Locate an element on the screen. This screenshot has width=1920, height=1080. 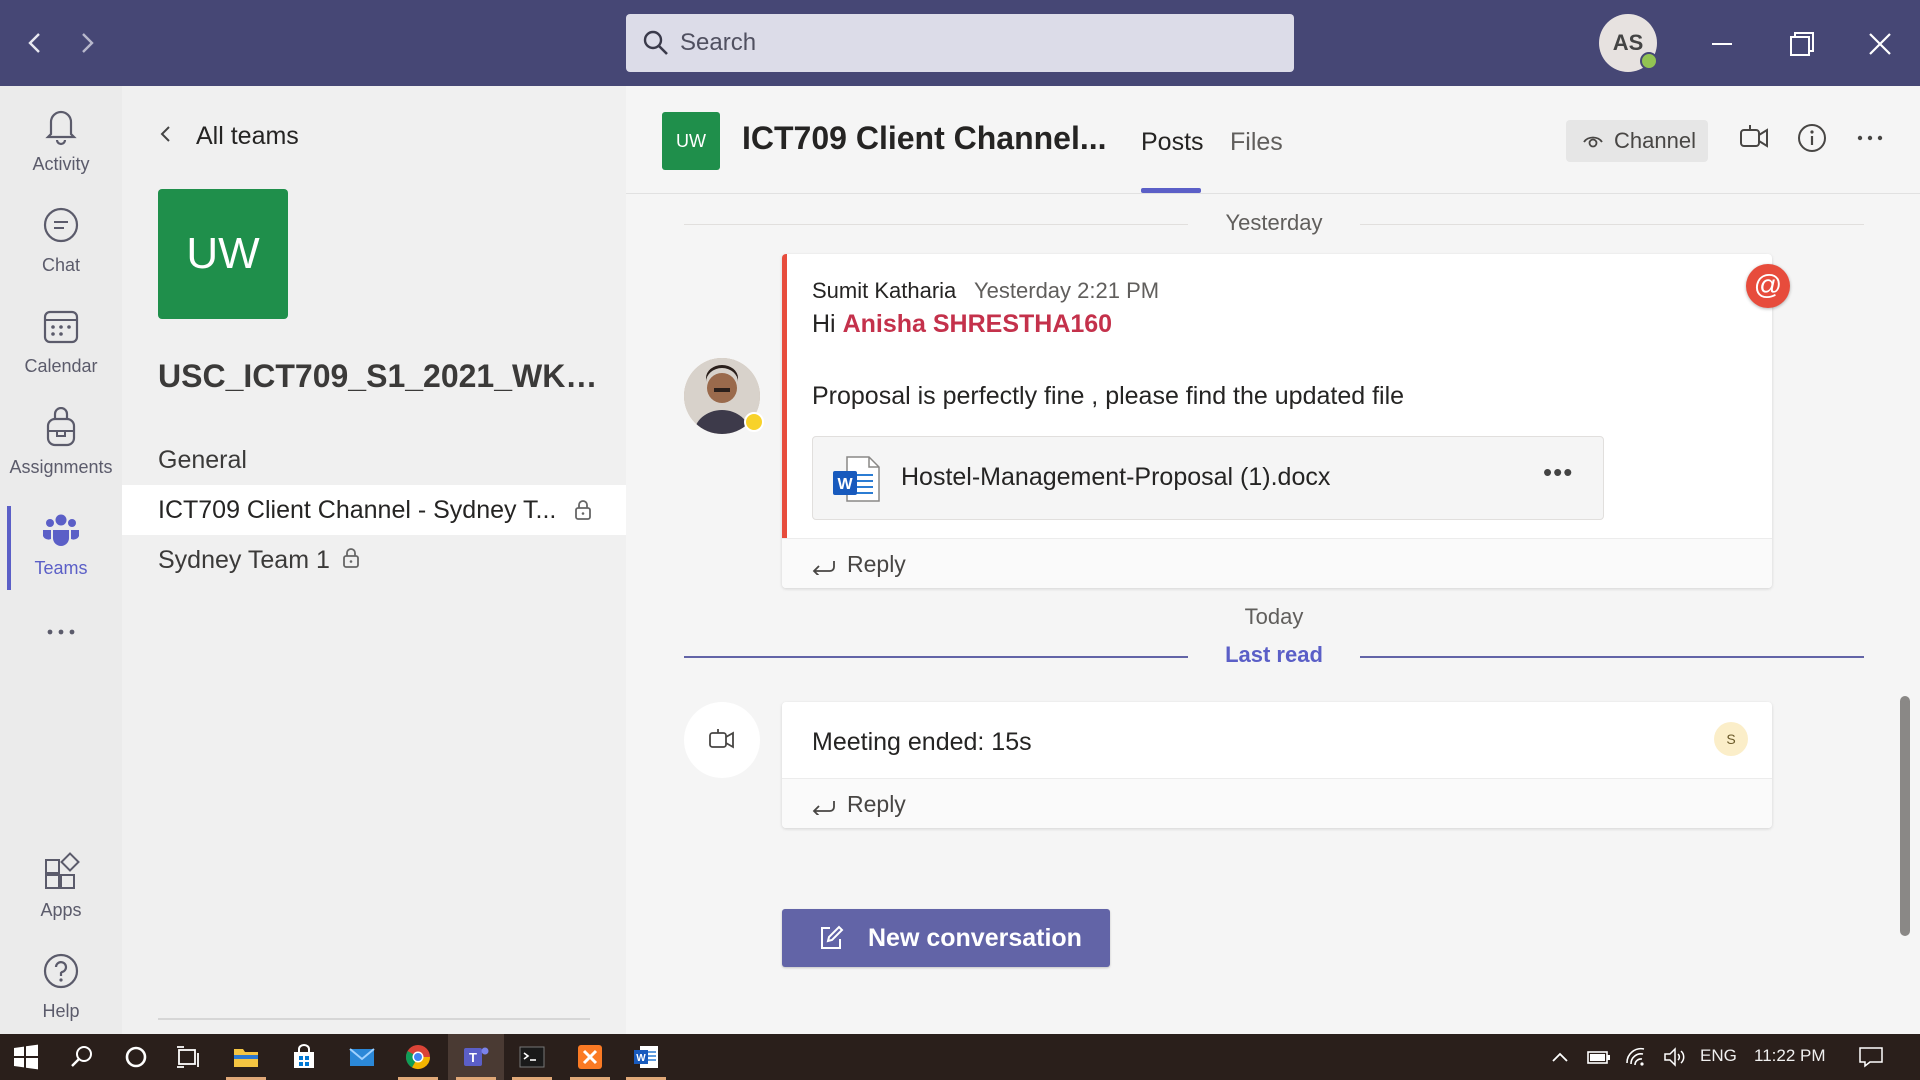
back-arrow-icon is located at coordinates (35, 43).